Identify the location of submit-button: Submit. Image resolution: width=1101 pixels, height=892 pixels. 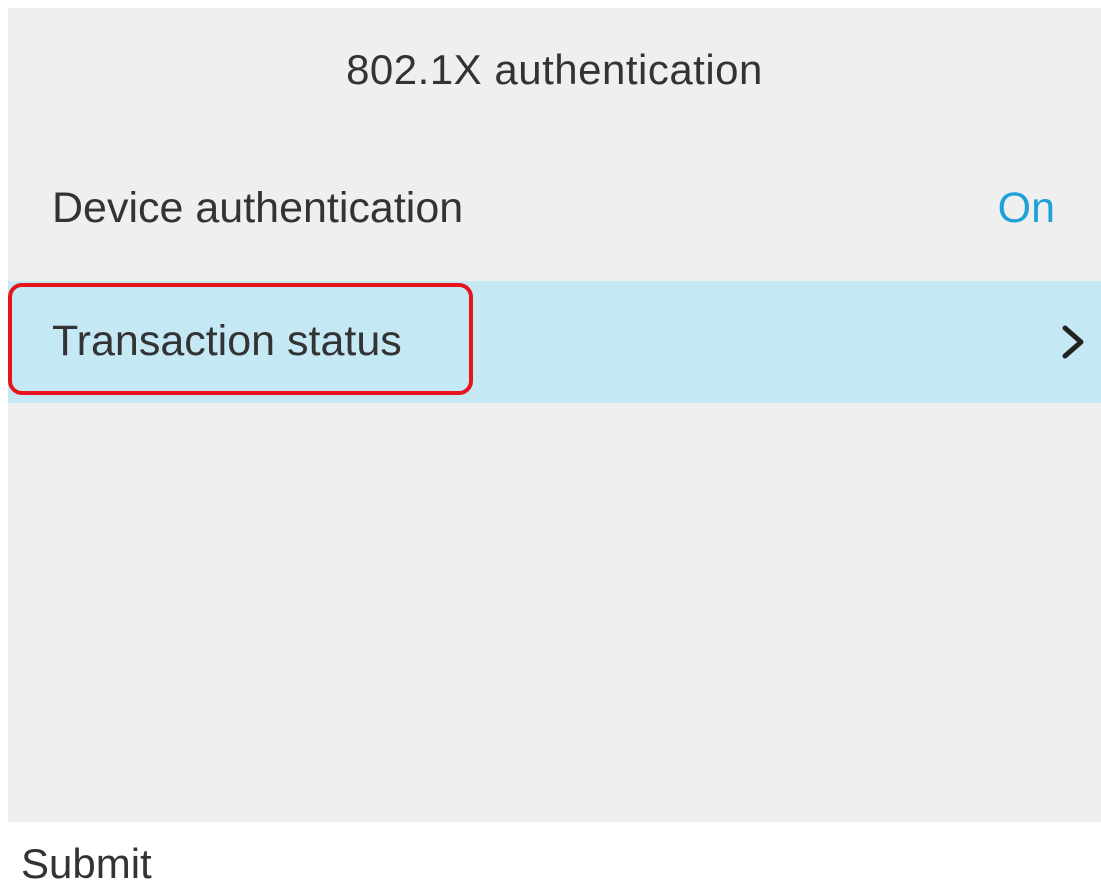
(86, 864).